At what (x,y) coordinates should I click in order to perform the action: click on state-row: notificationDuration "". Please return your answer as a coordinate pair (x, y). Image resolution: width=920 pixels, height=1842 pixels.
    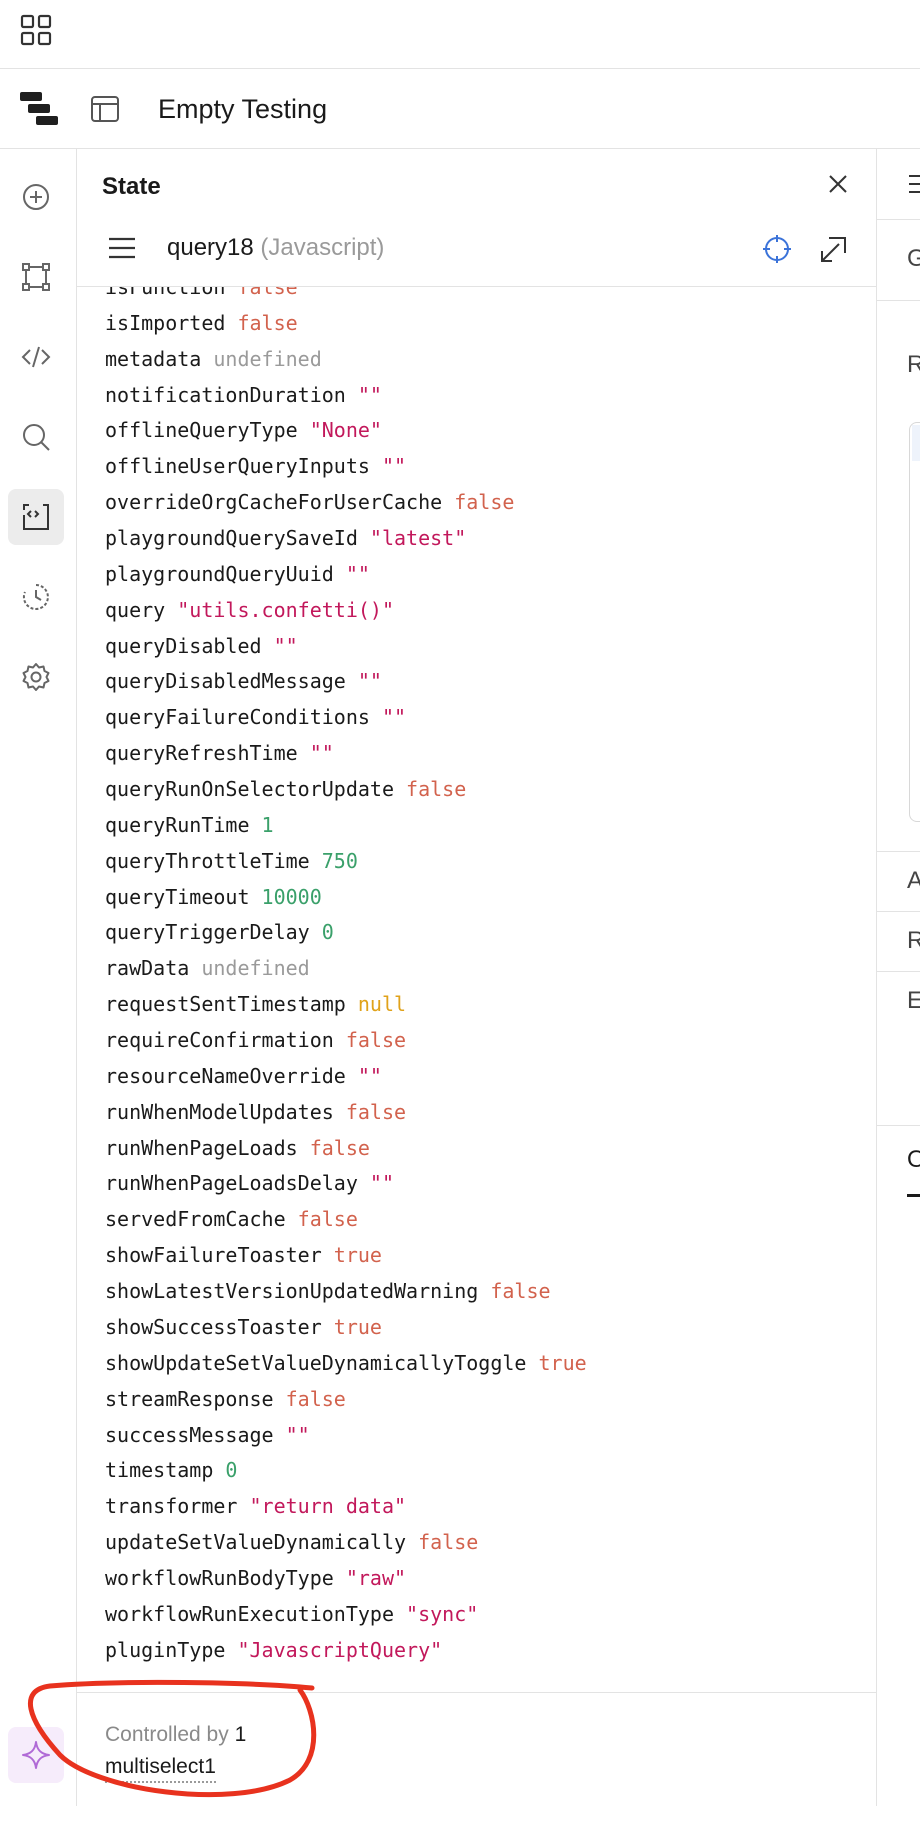
    Looking at the image, I should click on (346, 396).